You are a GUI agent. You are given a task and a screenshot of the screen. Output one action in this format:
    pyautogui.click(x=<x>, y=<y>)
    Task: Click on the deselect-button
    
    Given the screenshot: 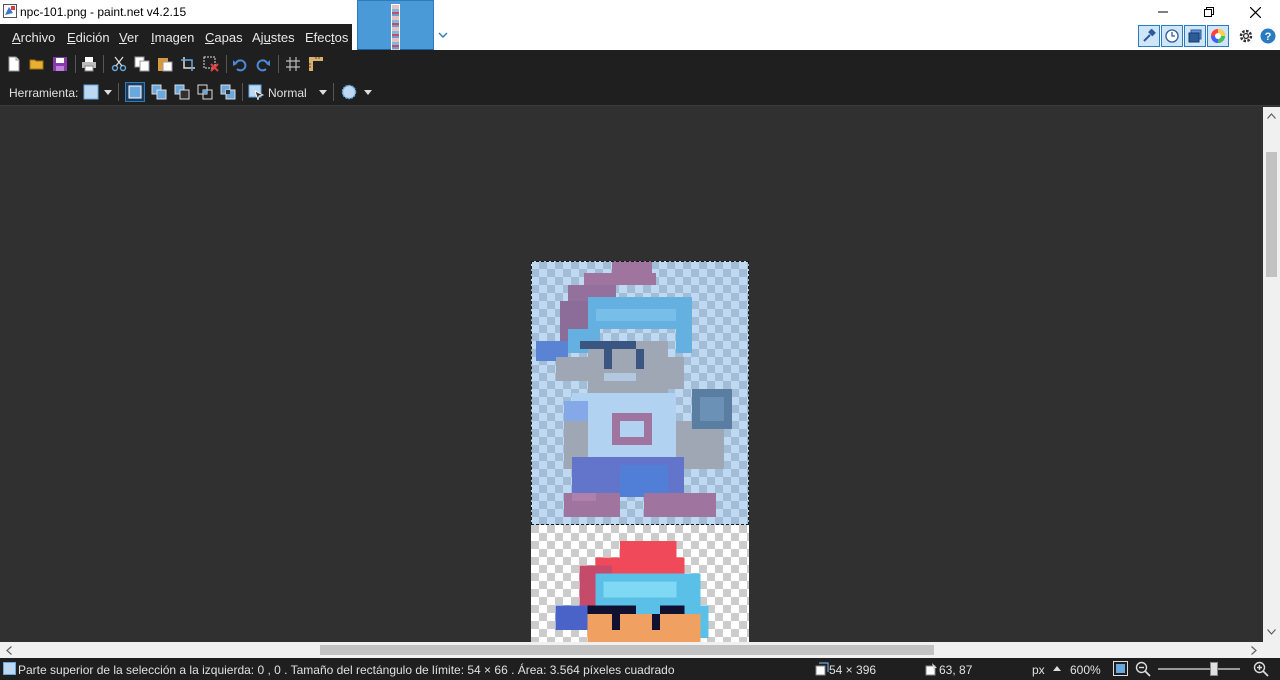 What is the action you would take?
    pyautogui.click(x=211, y=64)
    